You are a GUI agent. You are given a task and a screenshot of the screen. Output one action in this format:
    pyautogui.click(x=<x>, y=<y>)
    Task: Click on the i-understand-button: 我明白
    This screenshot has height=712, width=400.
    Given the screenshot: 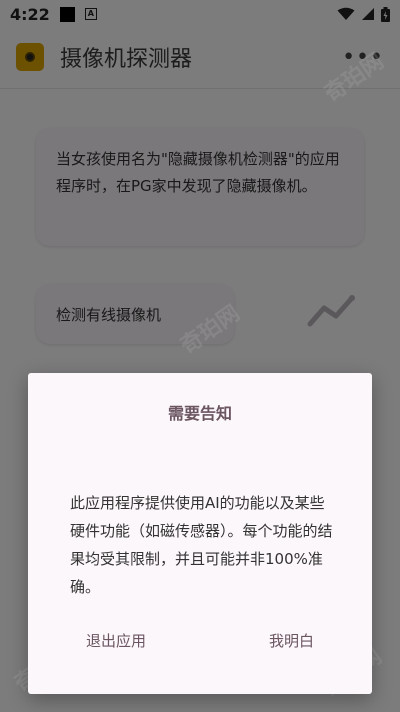 What is the action you would take?
    pyautogui.click(x=291, y=640)
    